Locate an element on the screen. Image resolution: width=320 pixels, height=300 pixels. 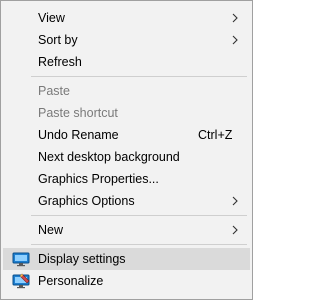
menu-item-graphics-options-label: Graphics Options is located at coordinates (86, 201).